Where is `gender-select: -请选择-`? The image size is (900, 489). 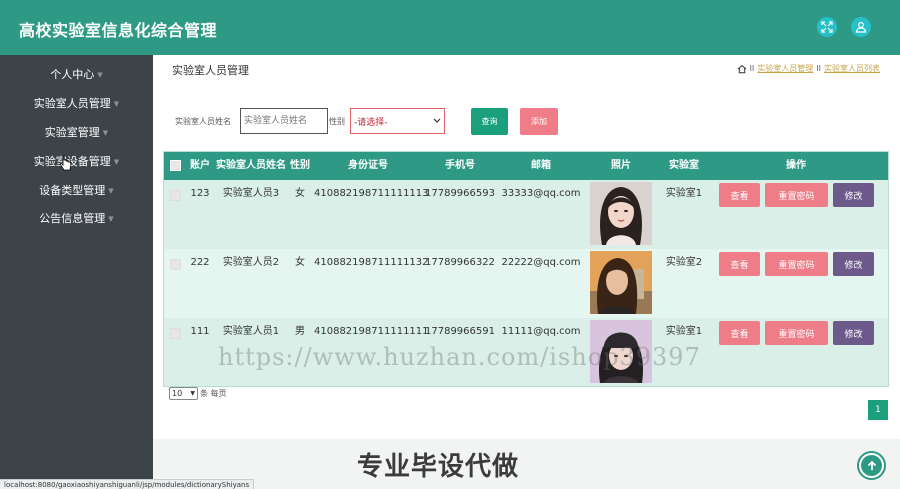 gender-select: -请选择- is located at coordinates (397, 121).